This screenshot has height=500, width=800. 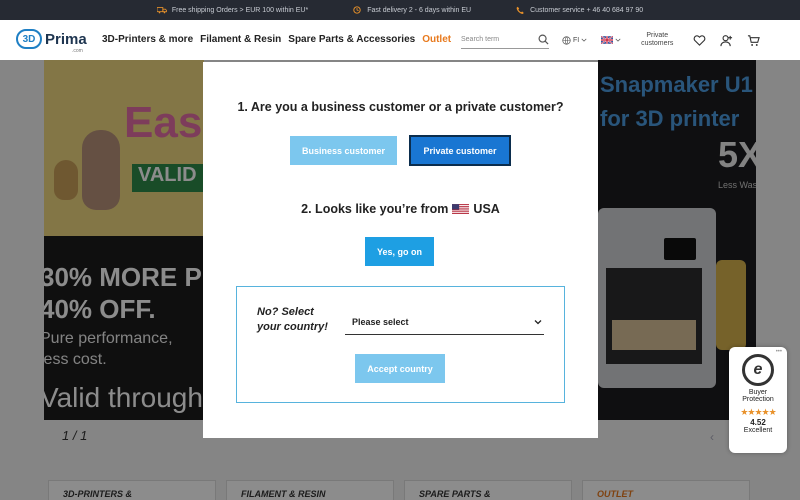 I want to click on truck-icon, so click(x=161, y=10).